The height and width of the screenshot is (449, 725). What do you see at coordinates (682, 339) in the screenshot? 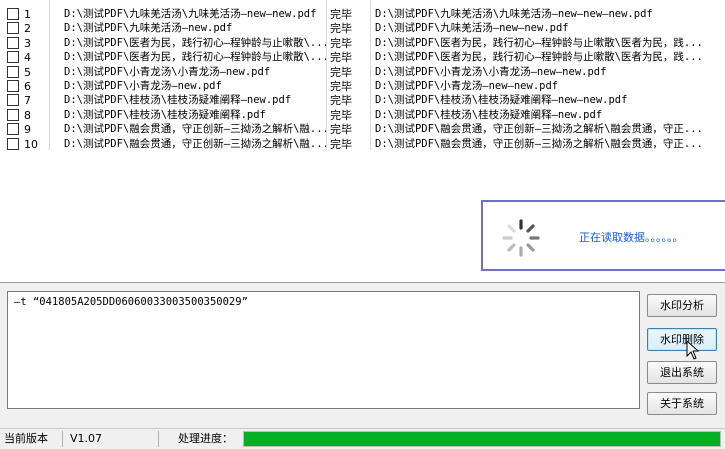
I see `remove-watermark-button: 水印删除` at bounding box center [682, 339].